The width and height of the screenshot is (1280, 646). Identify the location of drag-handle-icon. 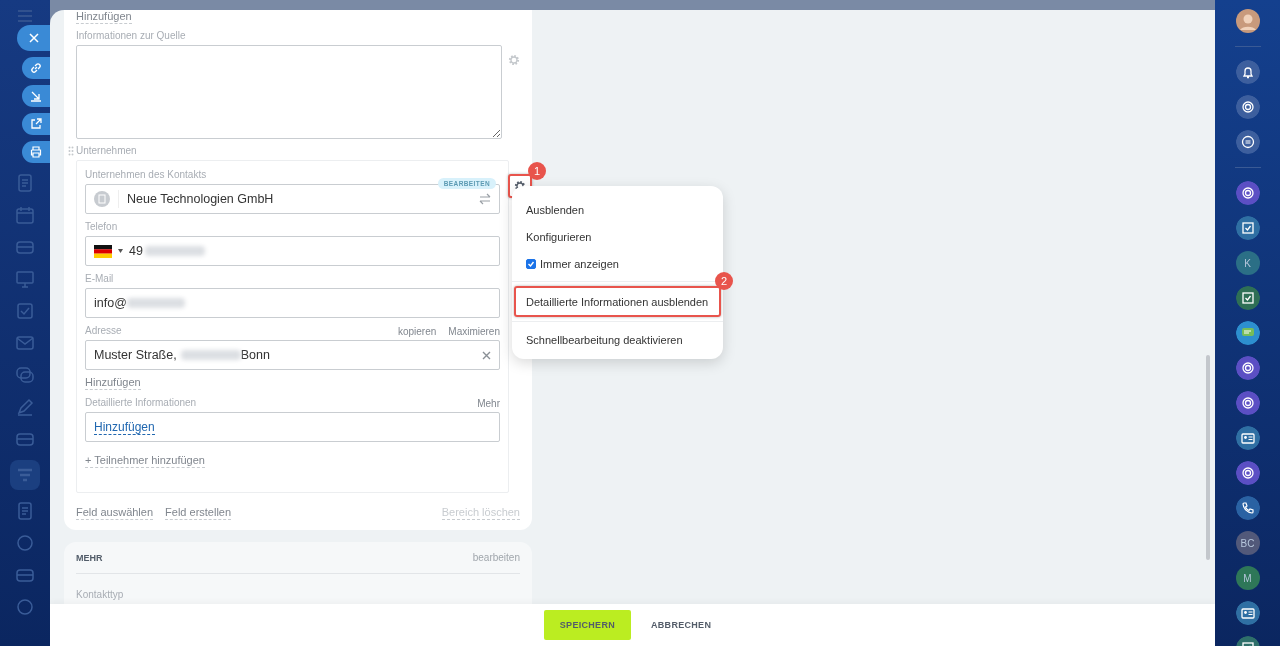
(71, 150).